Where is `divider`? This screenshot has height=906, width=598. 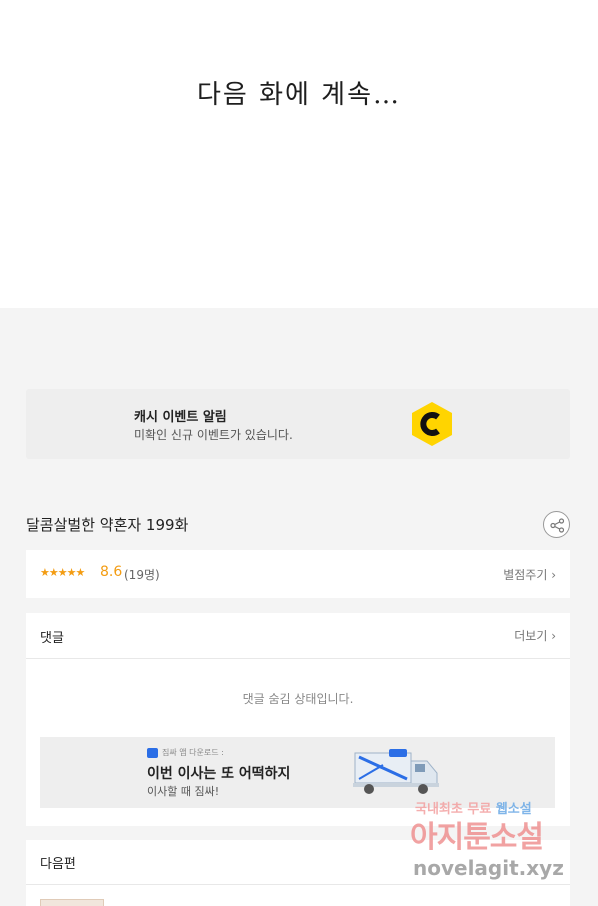 divider is located at coordinates (298, 658).